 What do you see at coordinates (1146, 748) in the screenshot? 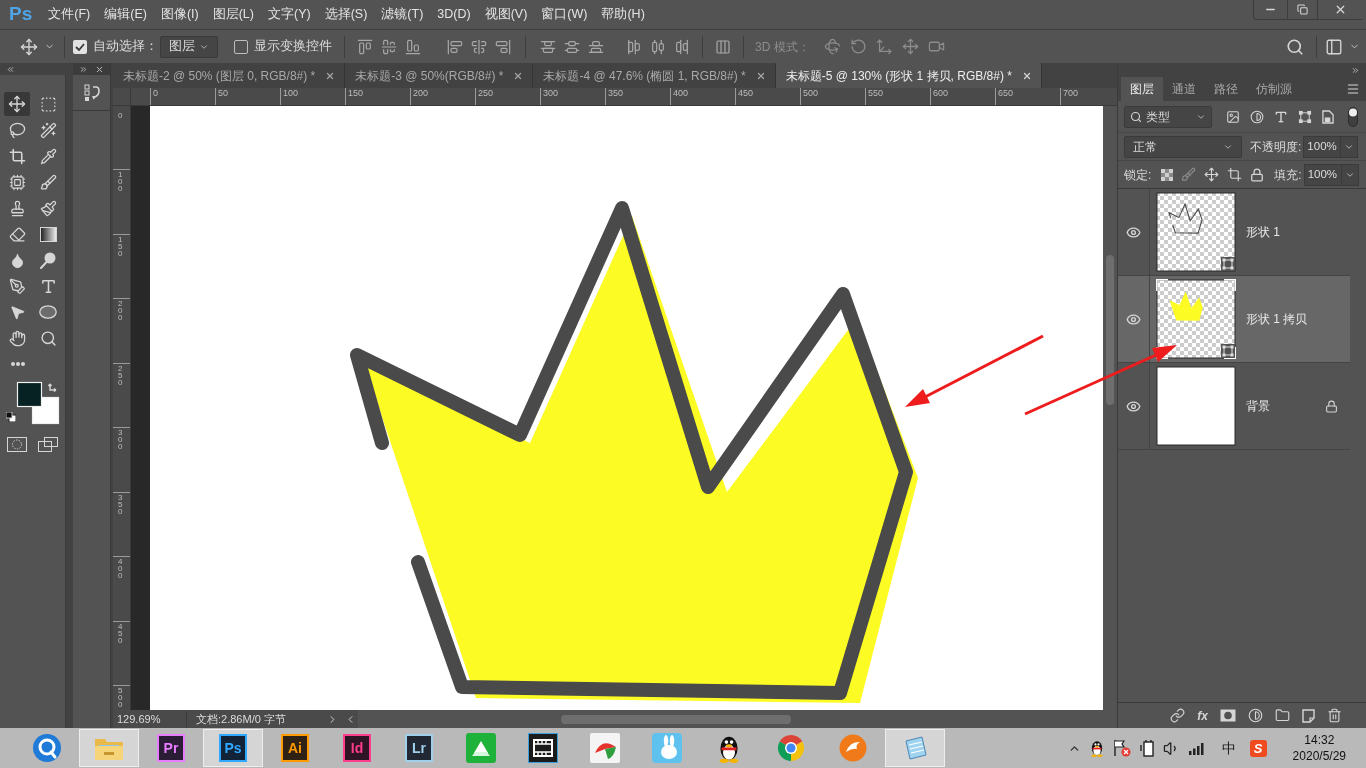
I see `battery-icon` at bounding box center [1146, 748].